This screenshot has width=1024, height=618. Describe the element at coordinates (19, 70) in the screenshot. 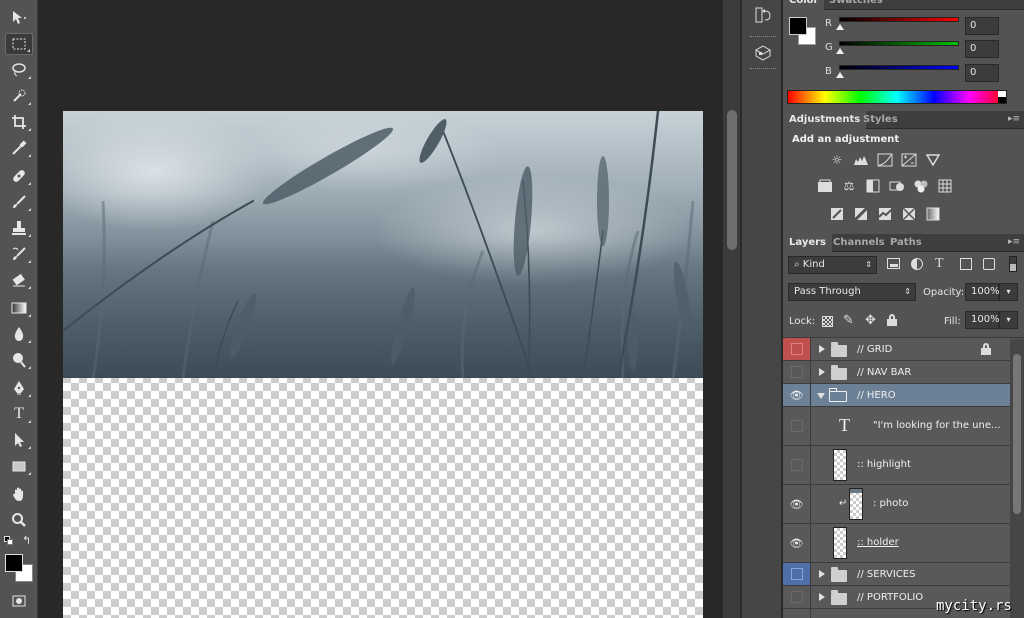

I see `lasso-tool-icon` at that location.